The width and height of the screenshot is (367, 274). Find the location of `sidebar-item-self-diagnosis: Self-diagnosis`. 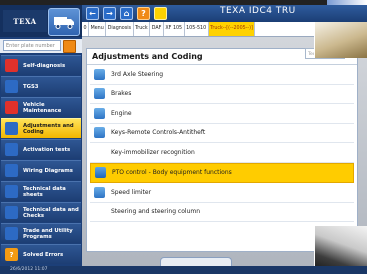

sidebar-item-self-diagnosis: Self-diagnosis is located at coordinates (41, 65).